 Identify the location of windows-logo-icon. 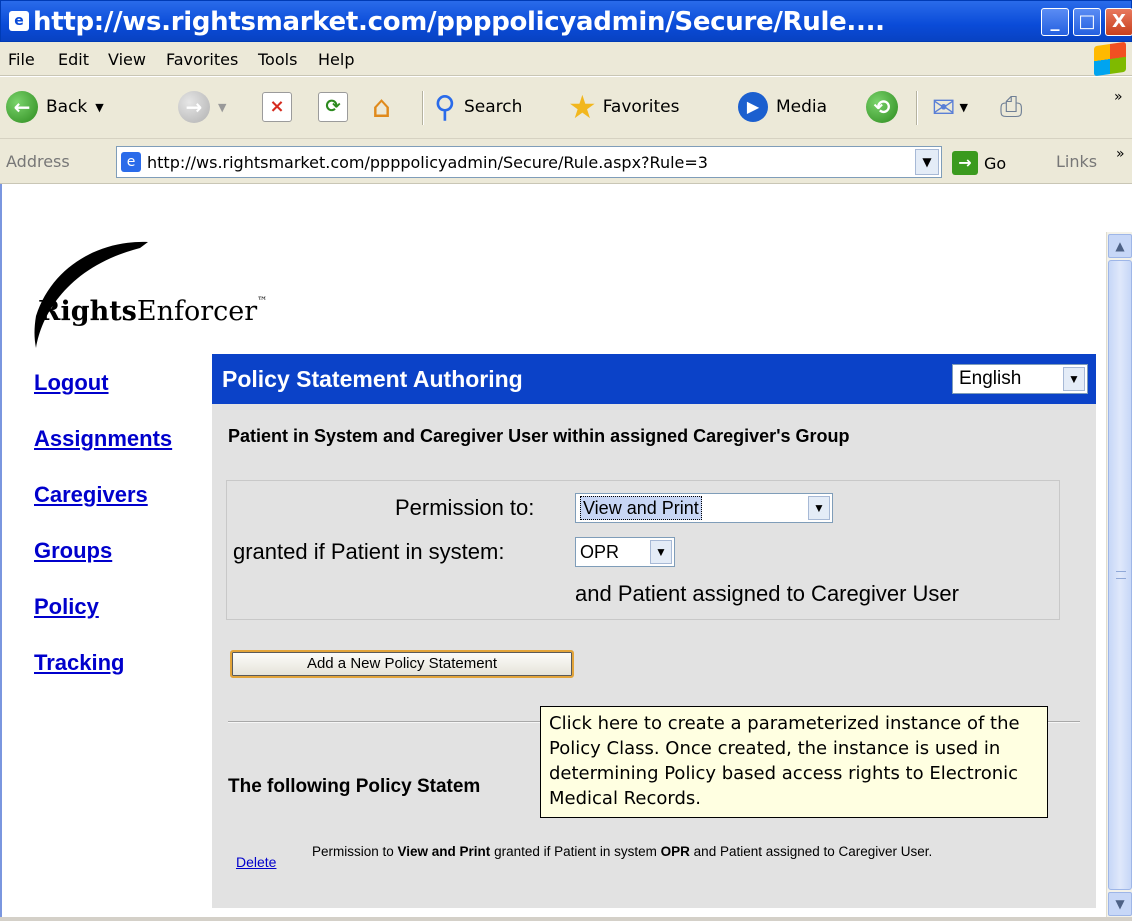
(1110, 59).